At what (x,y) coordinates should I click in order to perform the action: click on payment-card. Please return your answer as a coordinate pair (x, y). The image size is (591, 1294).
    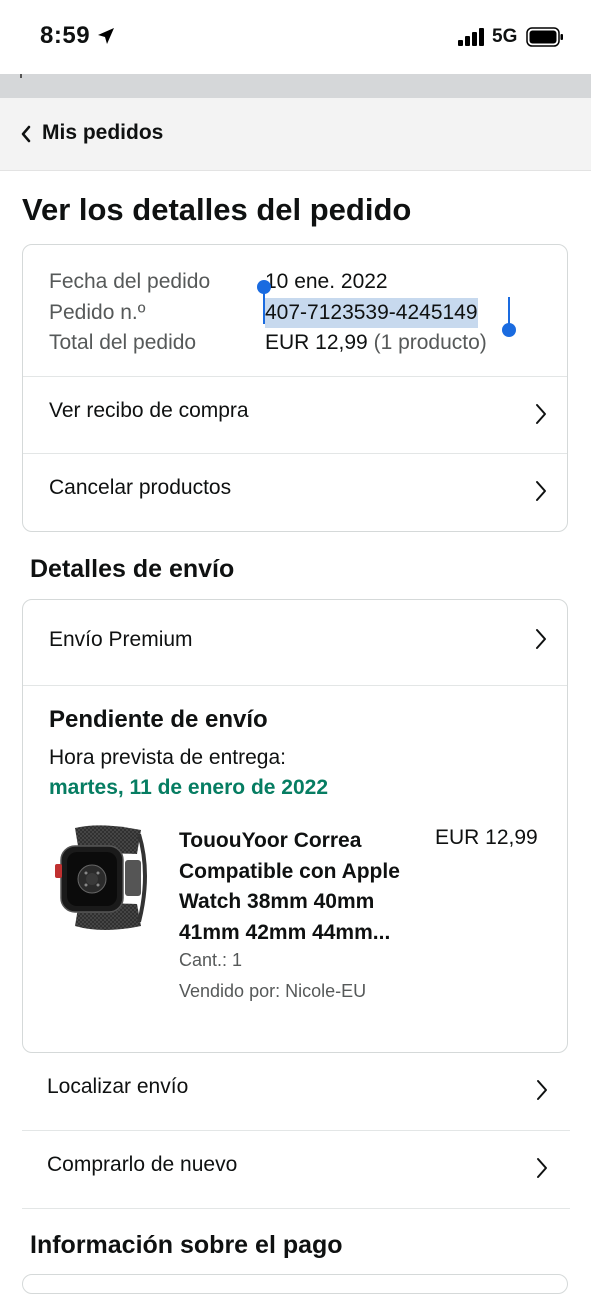
    Looking at the image, I should click on (295, 1284).